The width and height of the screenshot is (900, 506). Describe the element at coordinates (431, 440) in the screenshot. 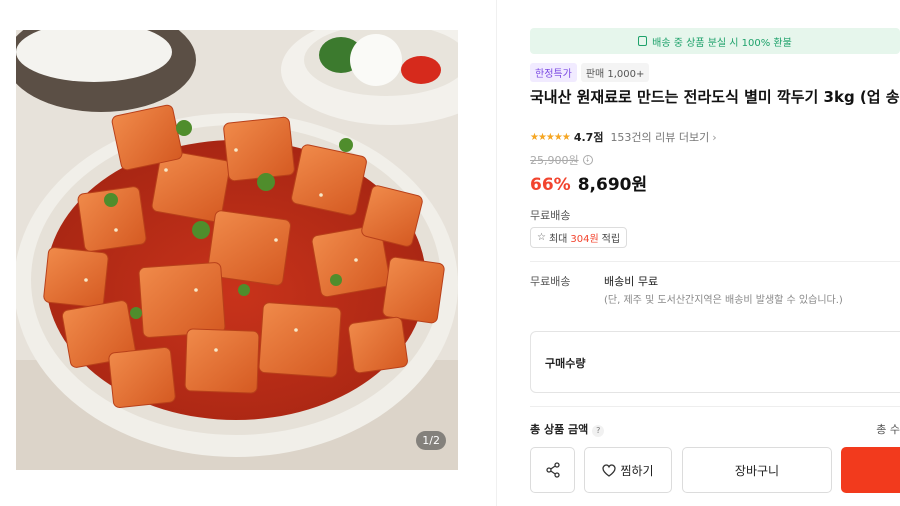

I see `image-counter: 1/2` at that location.